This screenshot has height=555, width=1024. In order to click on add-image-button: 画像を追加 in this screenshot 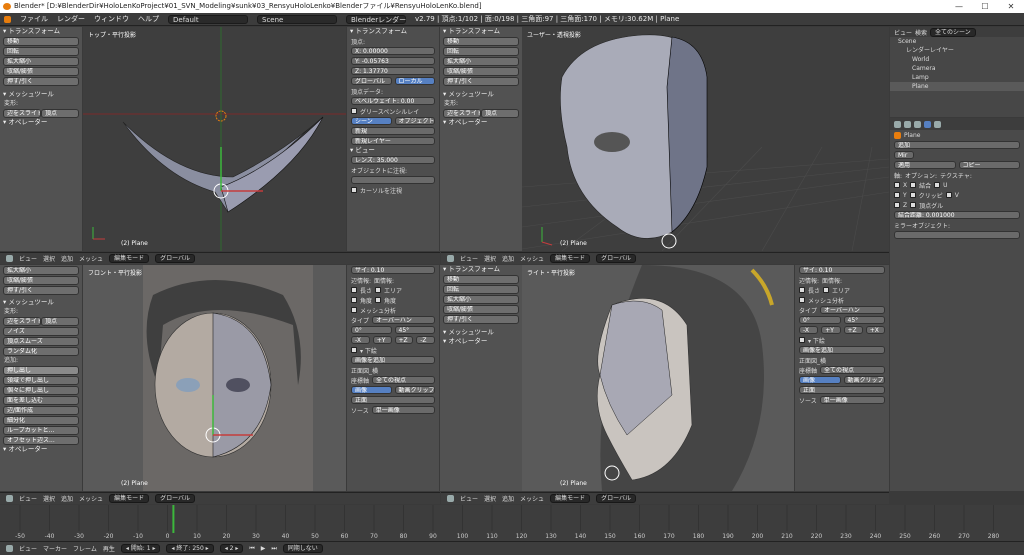, I will do `click(842, 350)`.